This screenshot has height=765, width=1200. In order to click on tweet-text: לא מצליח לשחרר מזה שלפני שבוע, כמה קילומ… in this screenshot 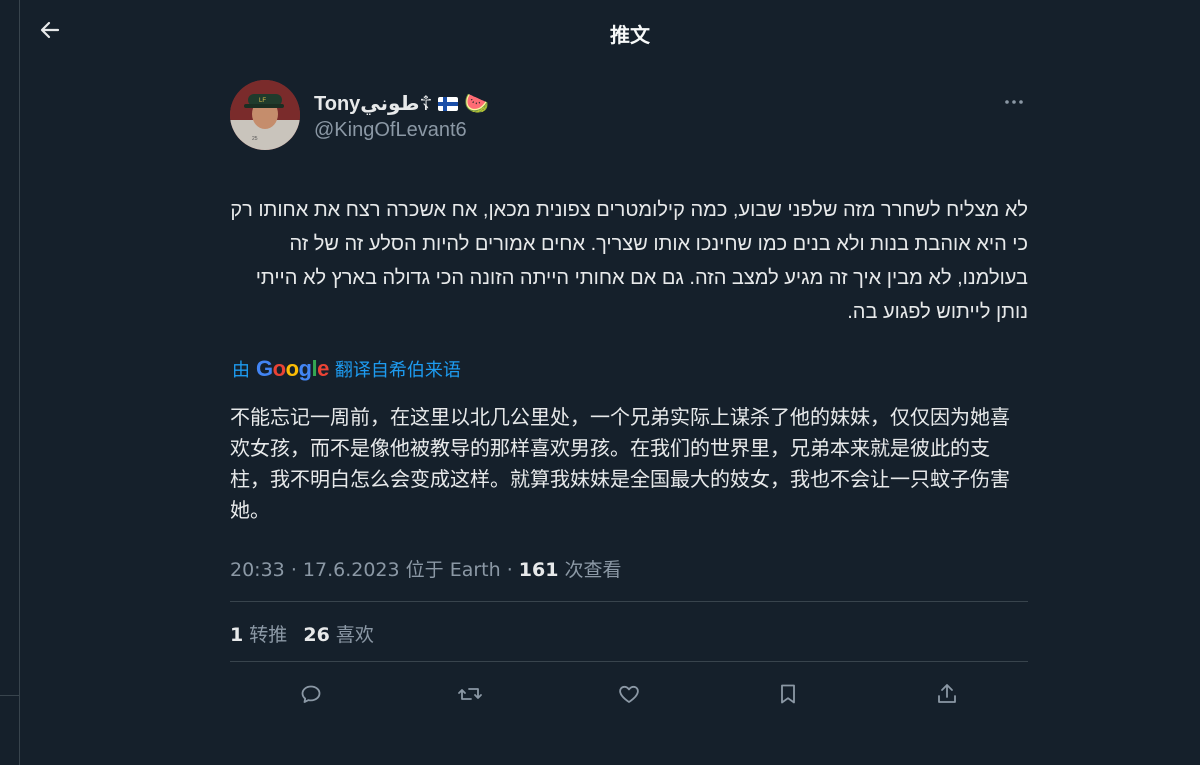, I will do `click(629, 261)`.